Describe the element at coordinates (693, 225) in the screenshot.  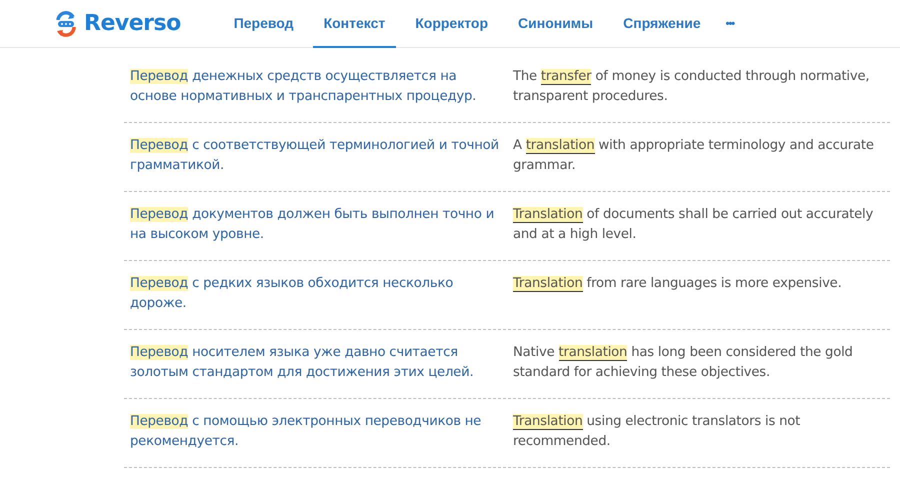
I see `translation-sentence: Translation of documents shall be carried out accurately and at a high level.` at that location.